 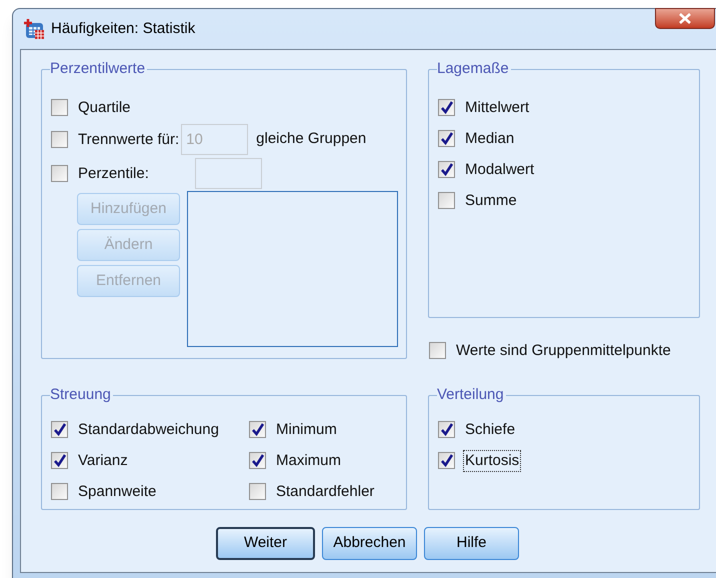 What do you see at coordinates (98, 69) in the screenshot?
I see `group-title: Perzentilwerte` at bounding box center [98, 69].